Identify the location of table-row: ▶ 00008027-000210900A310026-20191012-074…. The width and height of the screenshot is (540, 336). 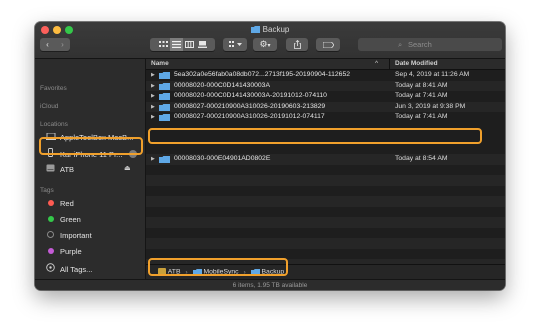
(325, 117).